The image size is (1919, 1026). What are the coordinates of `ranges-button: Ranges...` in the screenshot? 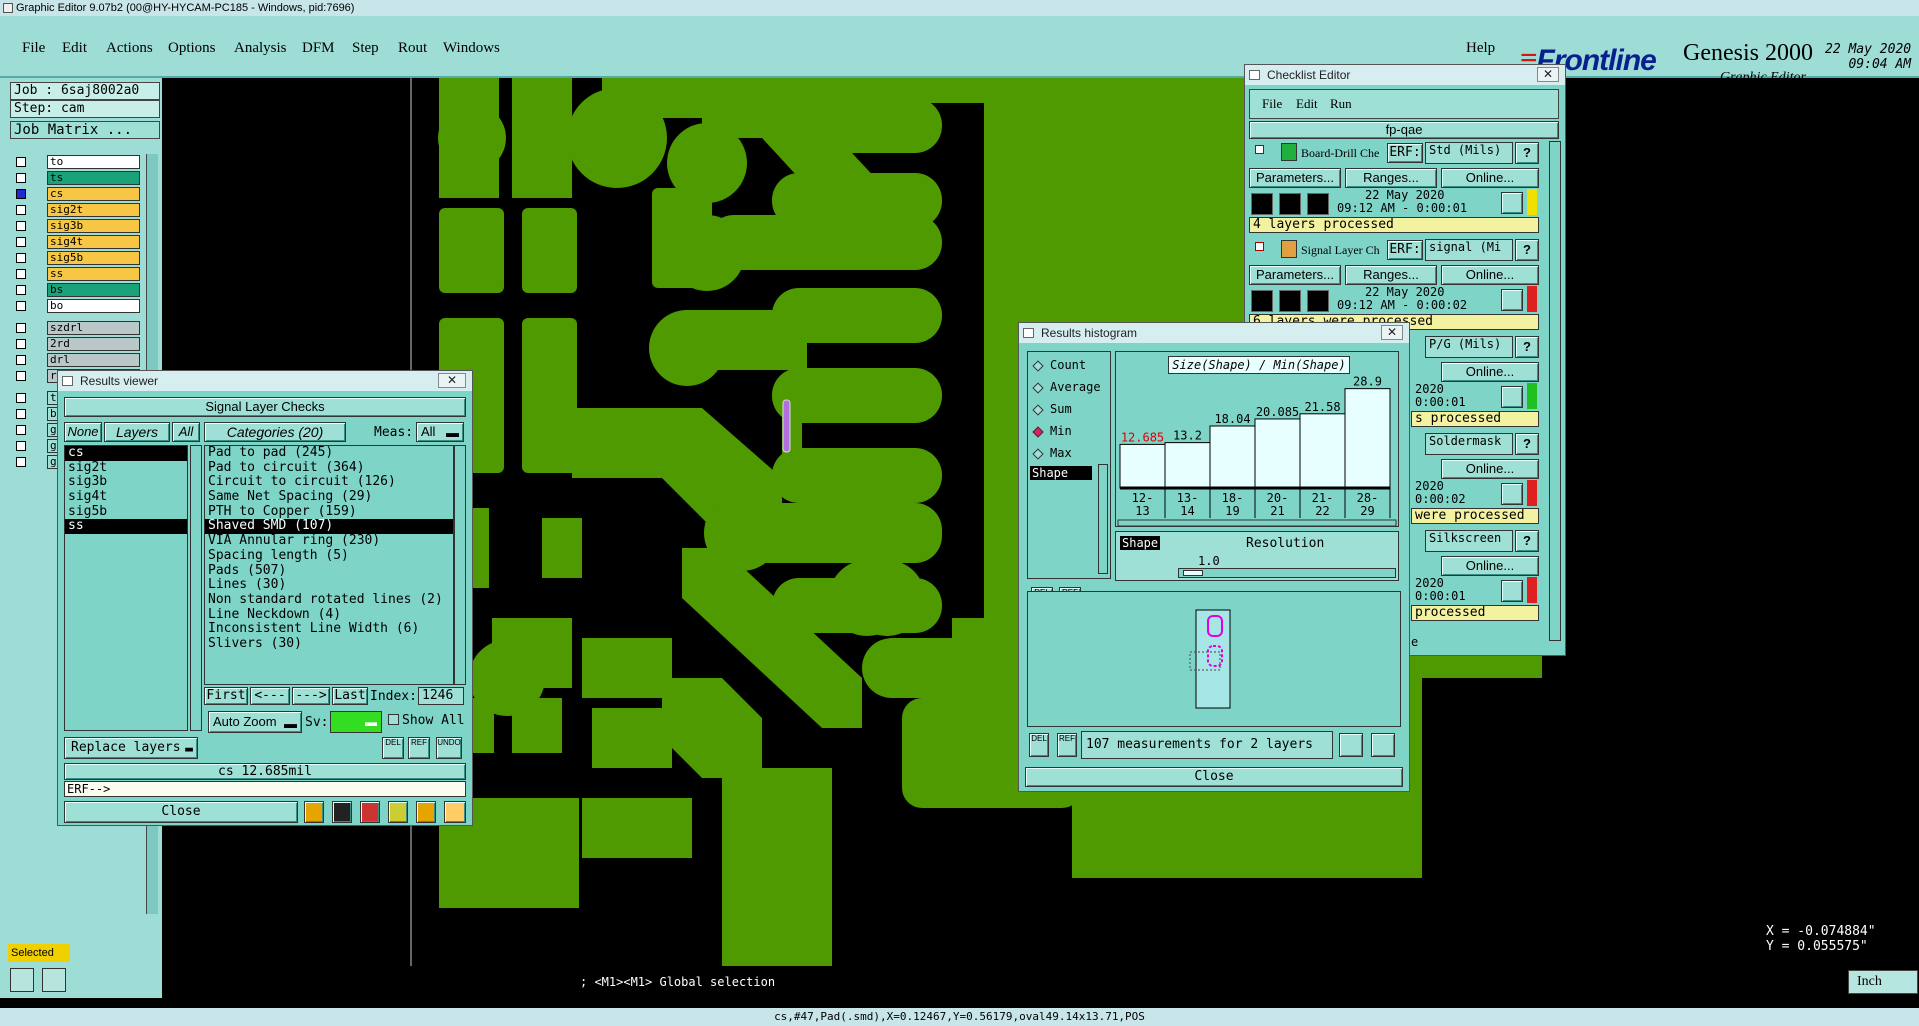 It's located at (1391, 178).